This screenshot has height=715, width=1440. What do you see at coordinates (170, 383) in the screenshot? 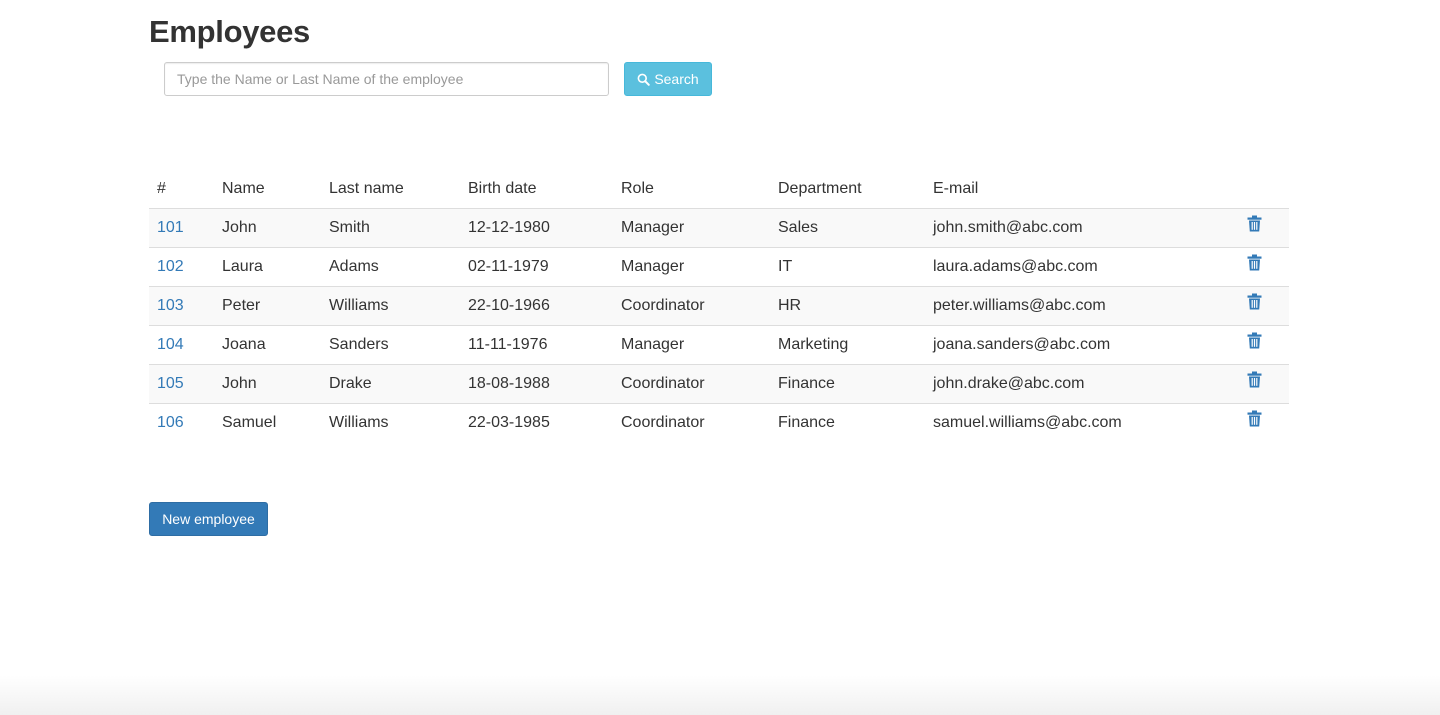
I see `employee-id-link: 105` at bounding box center [170, 383].